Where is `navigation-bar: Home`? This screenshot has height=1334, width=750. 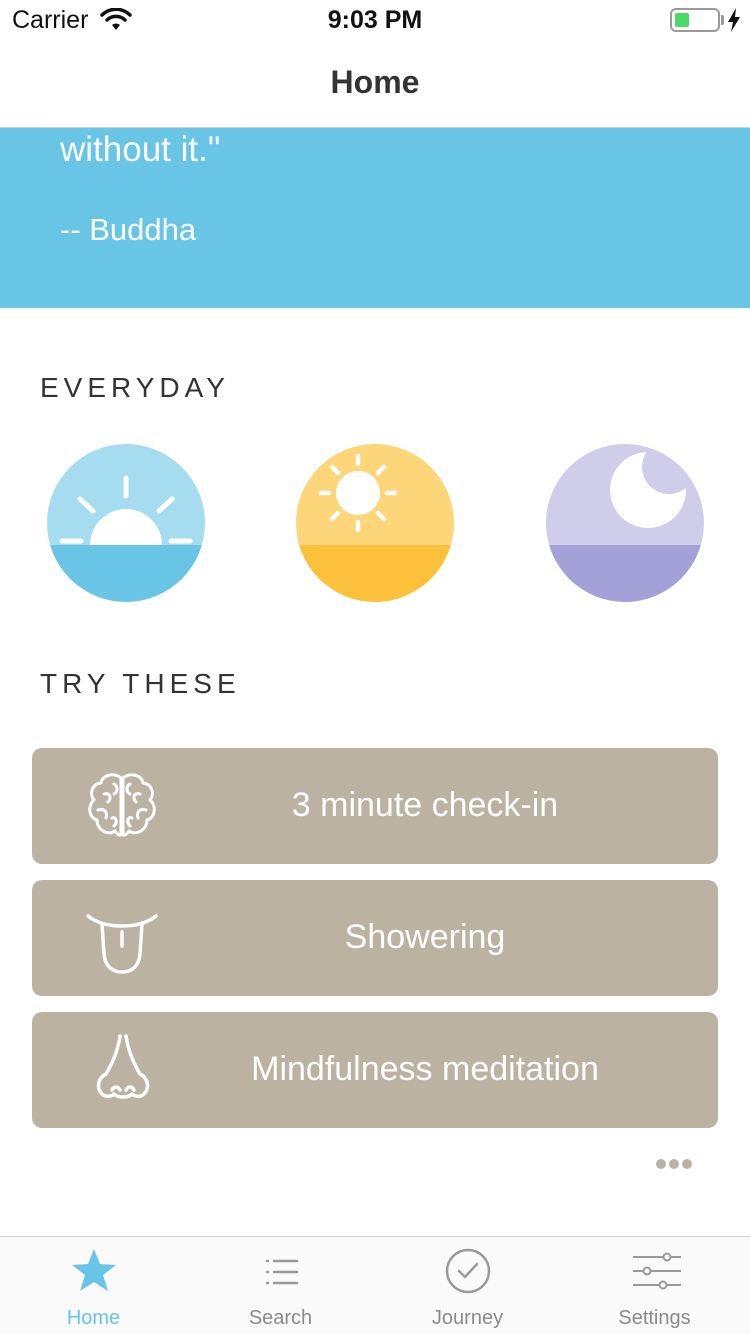 navigation-bar: Home is located at coordinates (375, 84).